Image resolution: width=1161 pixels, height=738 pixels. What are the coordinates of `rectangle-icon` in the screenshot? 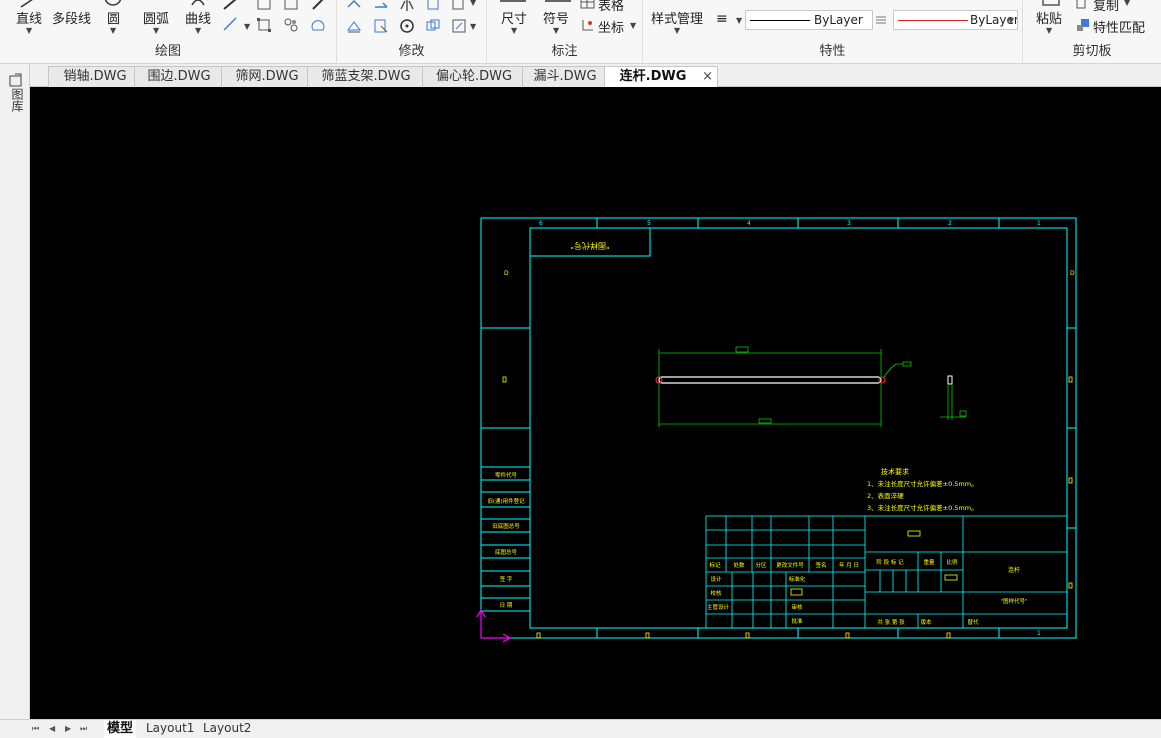 It's located at (264, 25).